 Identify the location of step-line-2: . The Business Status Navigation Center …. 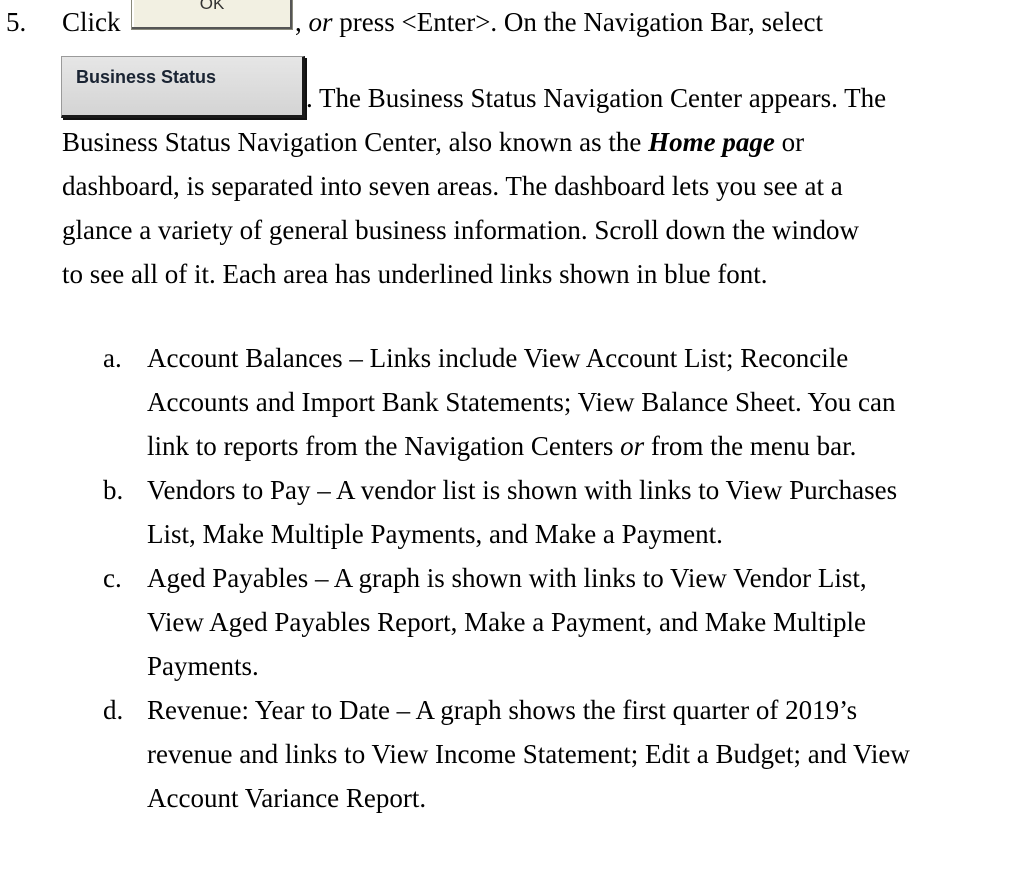
(596, 98).